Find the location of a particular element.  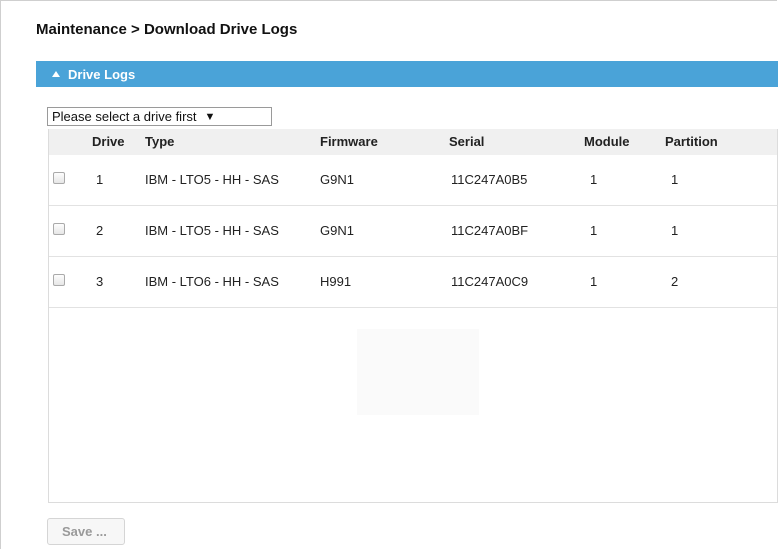

cell-drive: 1 is located at coordinates (100, 179).